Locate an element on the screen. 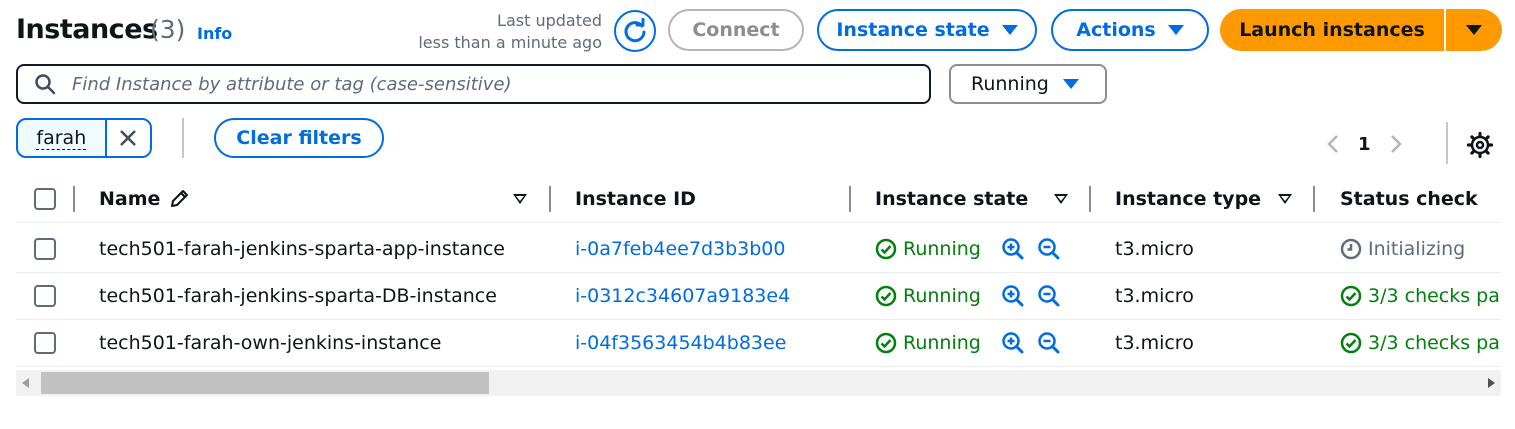  pagination: 1 is located at coordinates (1364, 144).